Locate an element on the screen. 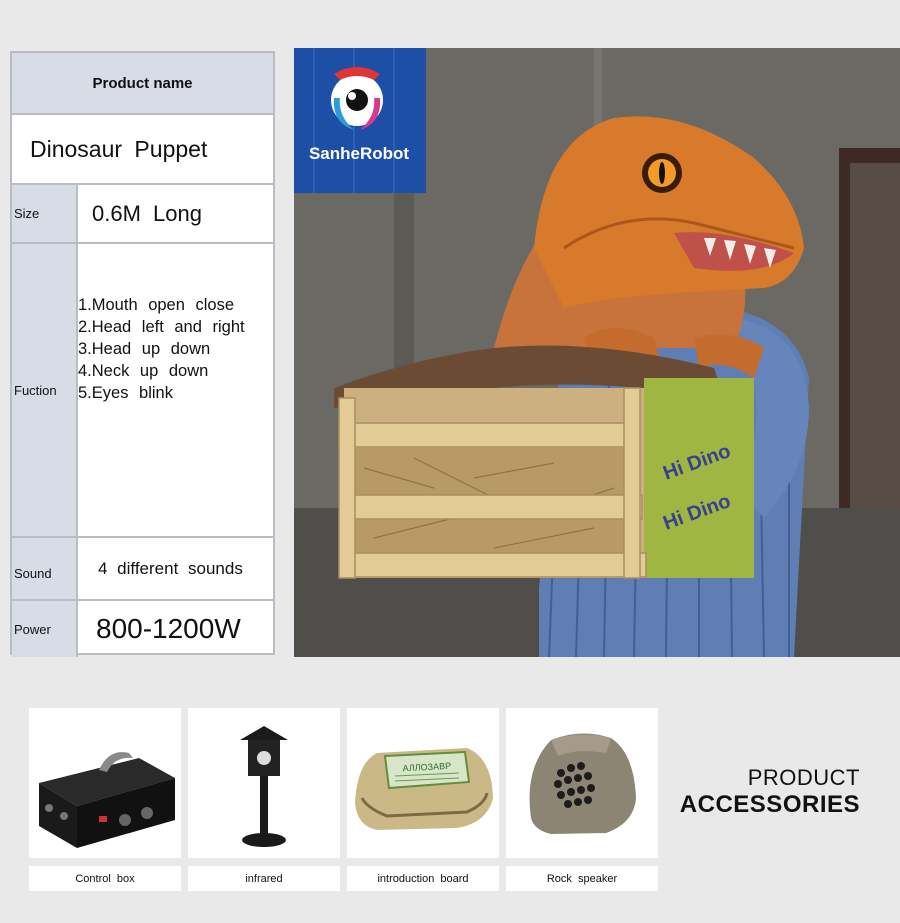 The width and height of the screenshot is (900, 923). table-header: Product name is located at coordinates (142, 84).